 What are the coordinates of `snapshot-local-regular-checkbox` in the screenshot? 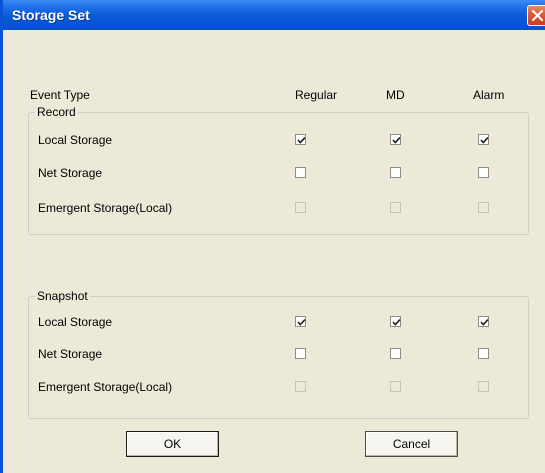 It's located at (300, 321).